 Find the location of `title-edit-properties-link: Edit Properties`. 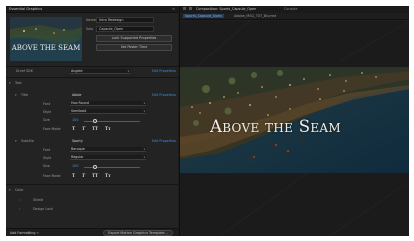

title-edit-properties-link: Edit Properties is located at coordinates (164, 95).